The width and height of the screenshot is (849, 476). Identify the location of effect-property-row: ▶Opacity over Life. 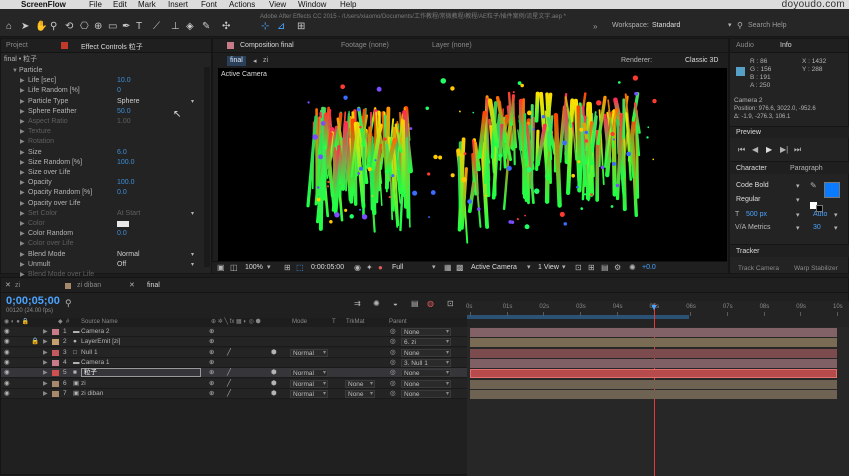
(101, 204).